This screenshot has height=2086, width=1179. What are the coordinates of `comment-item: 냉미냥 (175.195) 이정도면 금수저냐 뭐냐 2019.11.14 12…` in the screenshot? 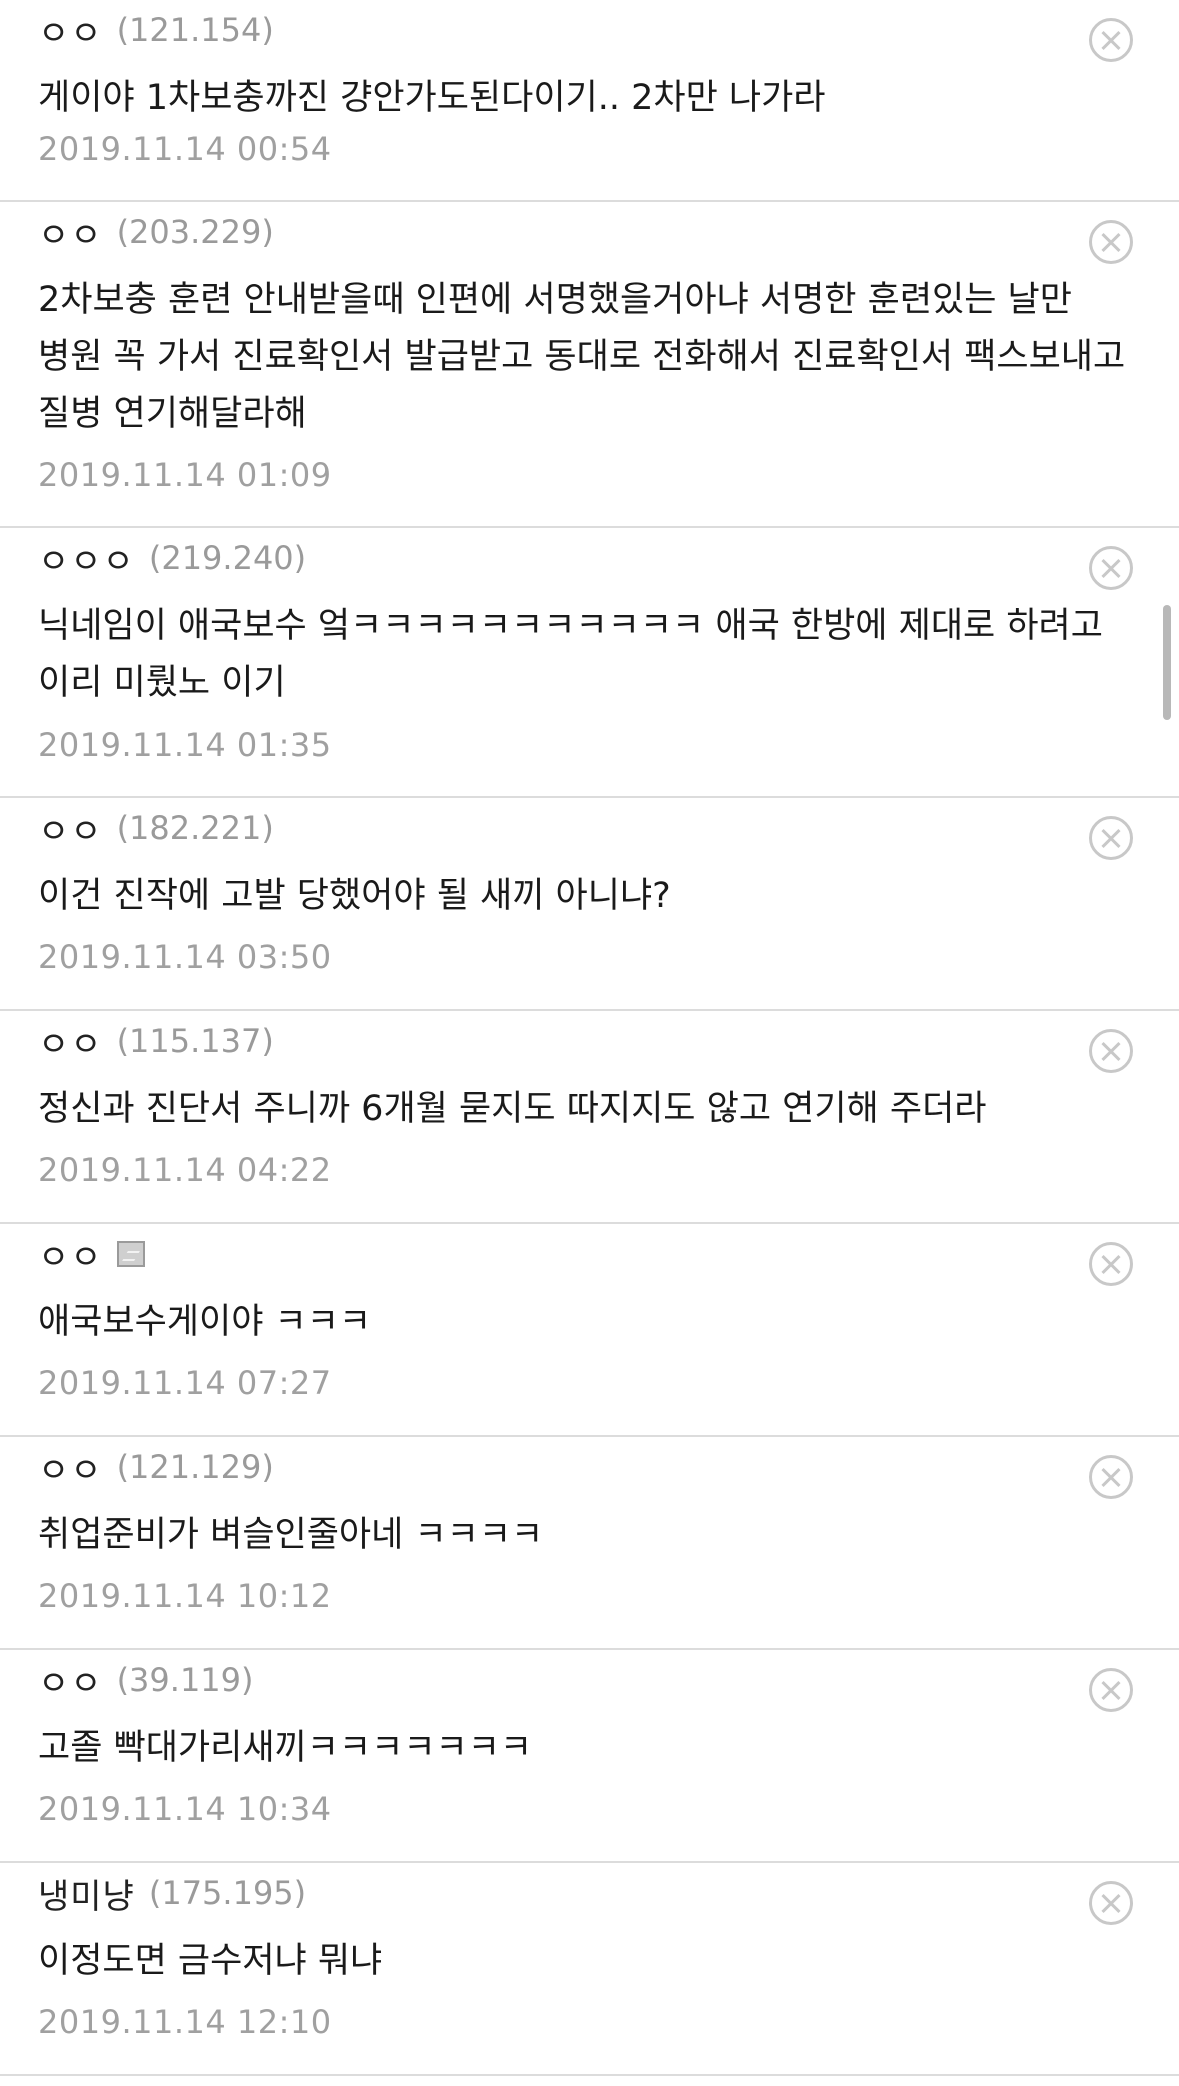 It's located at (589, 1969).